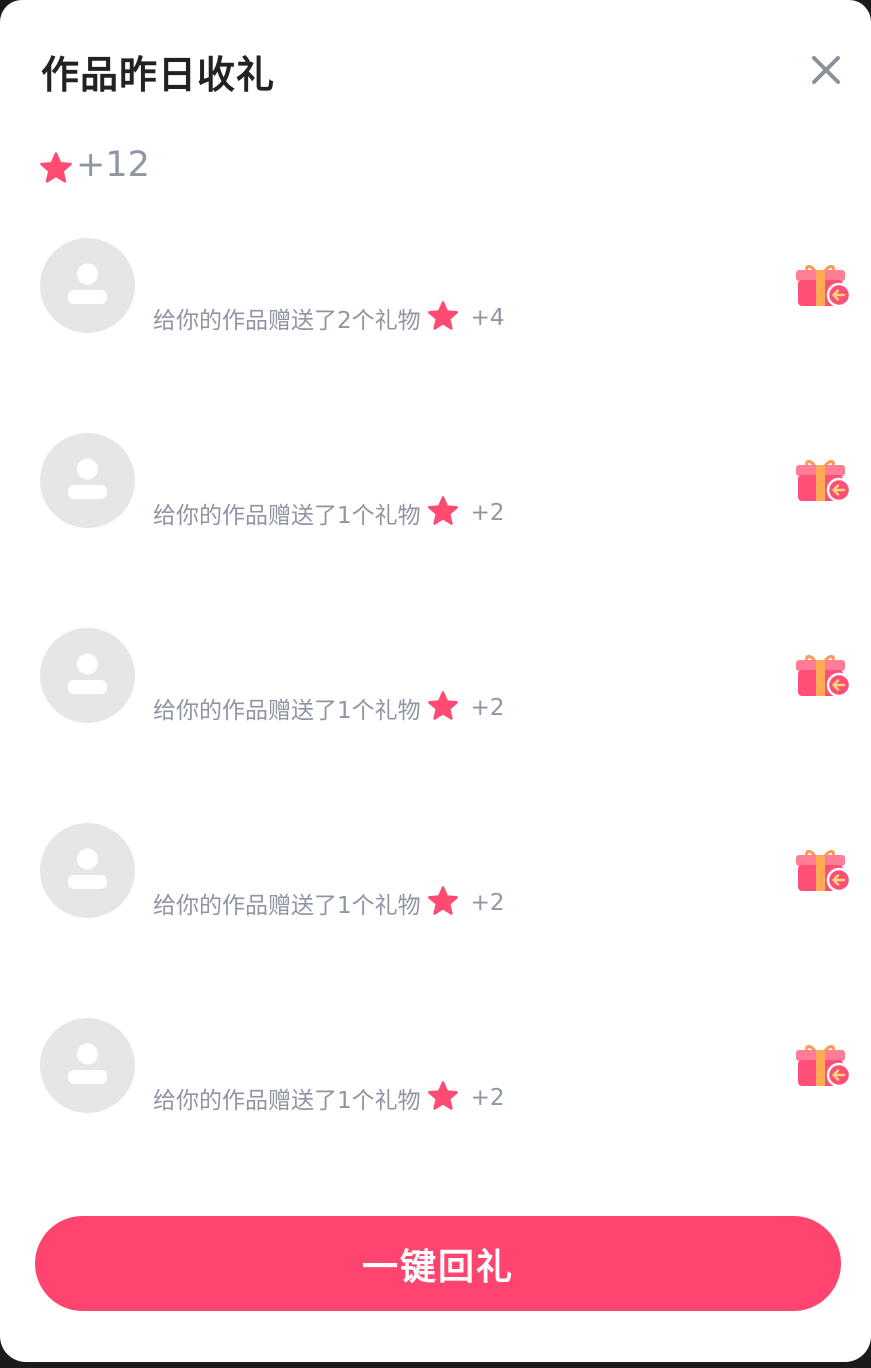 The image size is (871, 1368). I want to click on total-gifts-summary: +12, so click(94, 165).